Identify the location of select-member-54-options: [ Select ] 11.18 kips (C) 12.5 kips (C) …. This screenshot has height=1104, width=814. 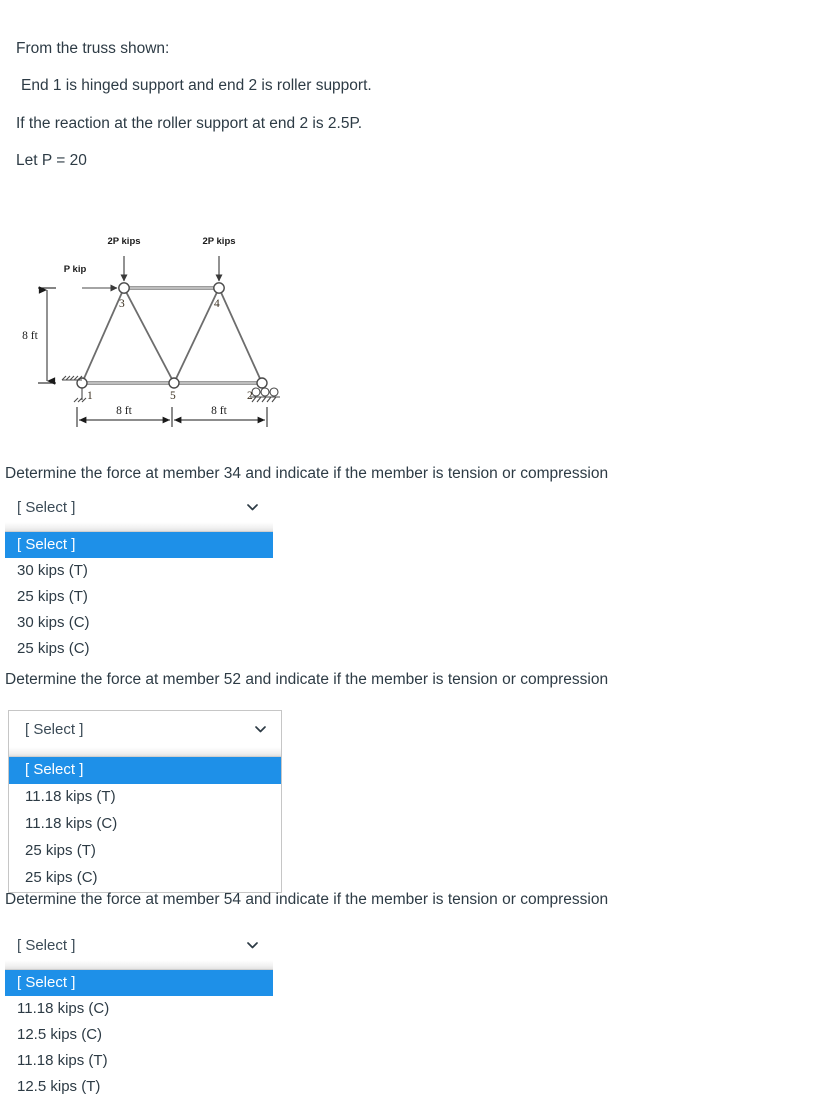
(139, 1035).